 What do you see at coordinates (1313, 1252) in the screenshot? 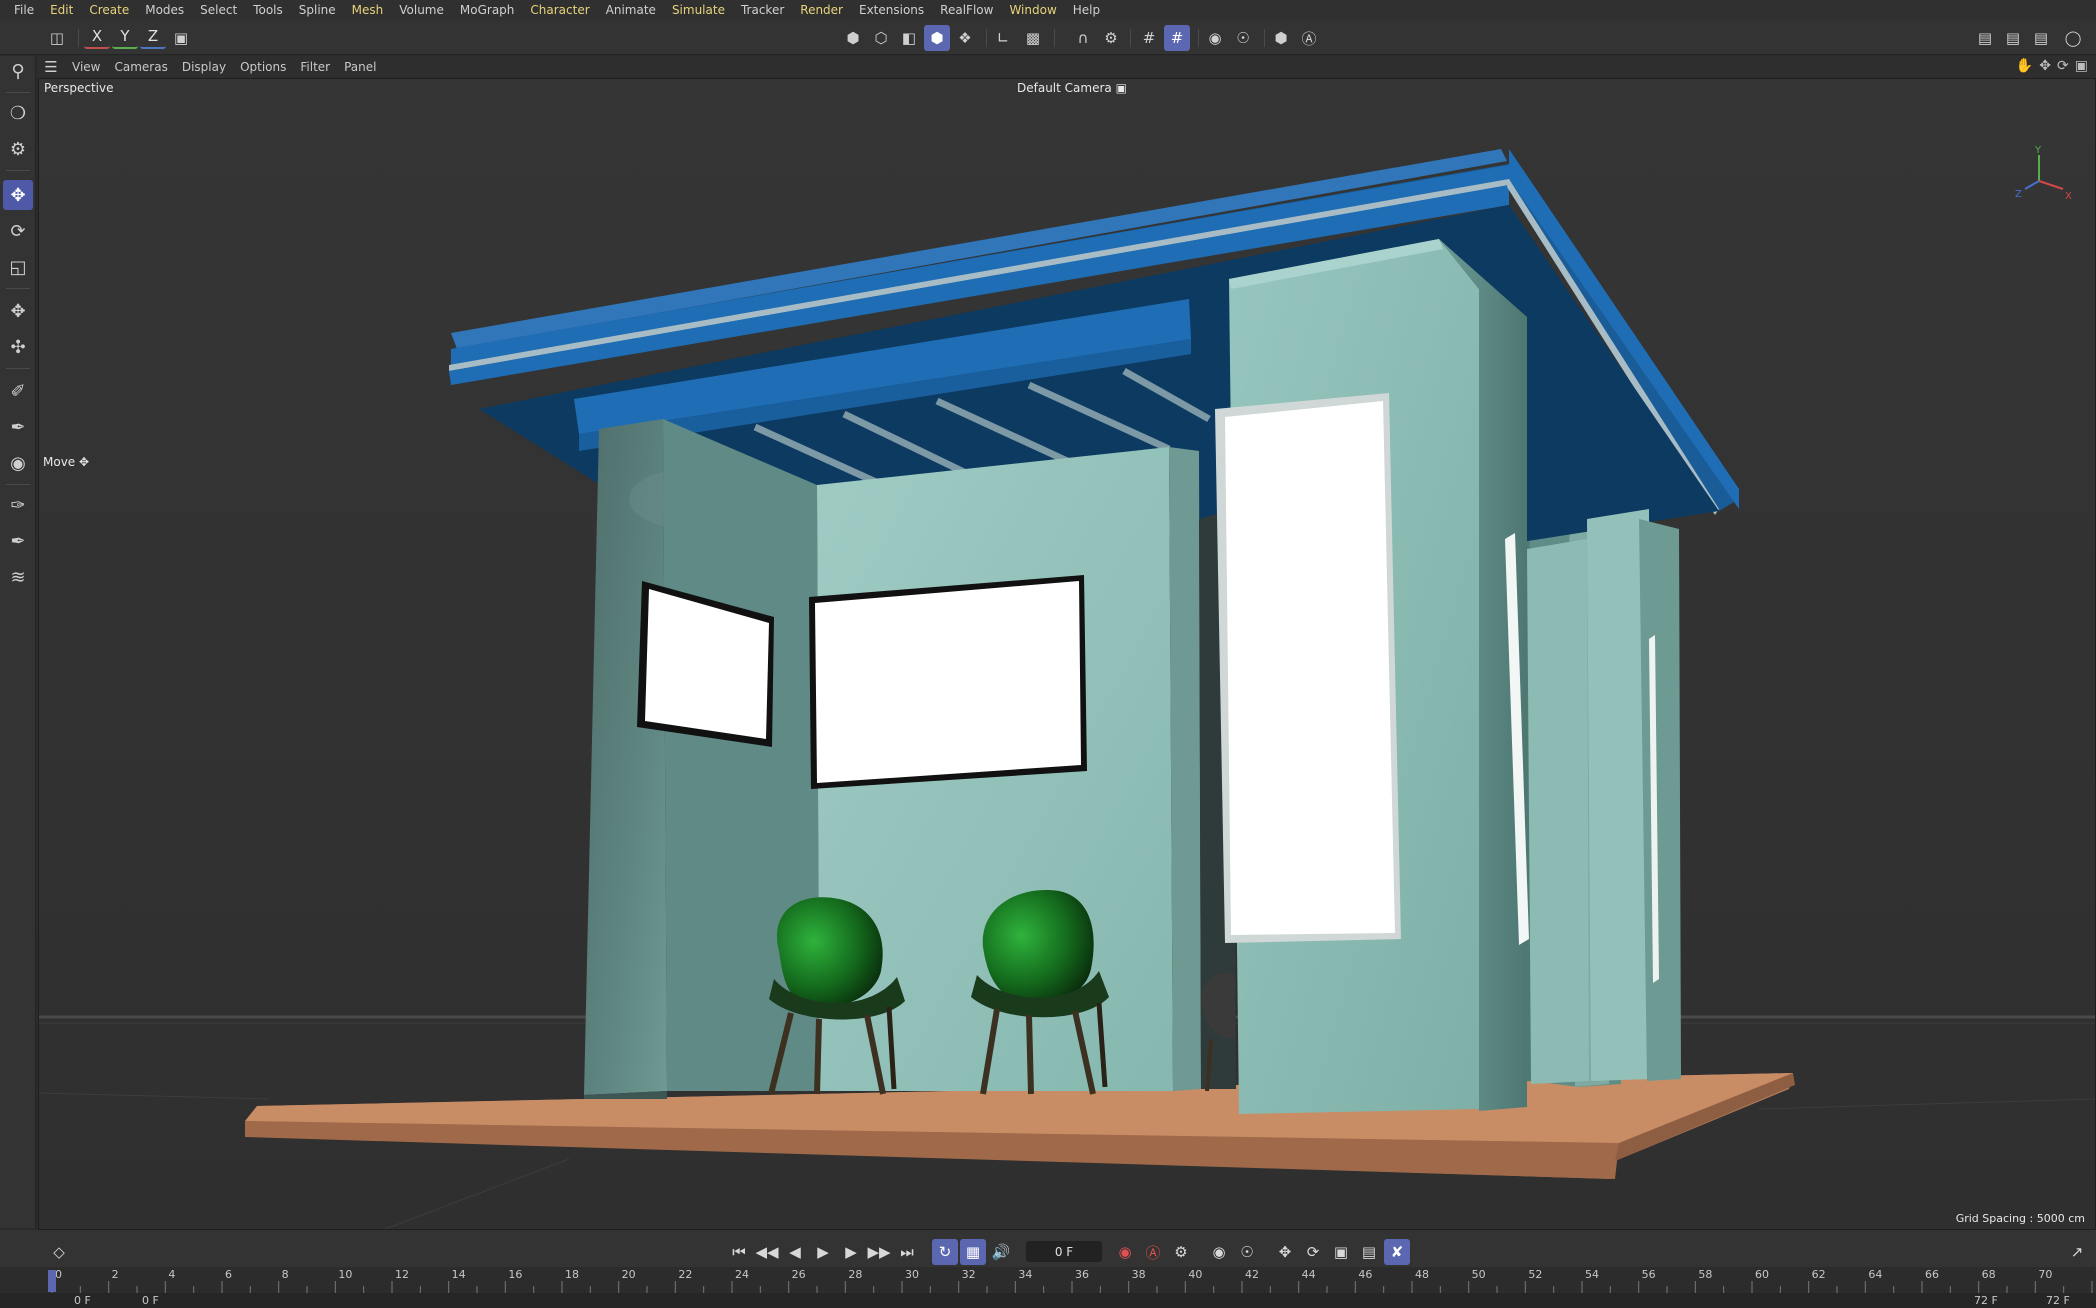
I see `key-rot-icon: ⟳` at bounding box center [1313, 1252].